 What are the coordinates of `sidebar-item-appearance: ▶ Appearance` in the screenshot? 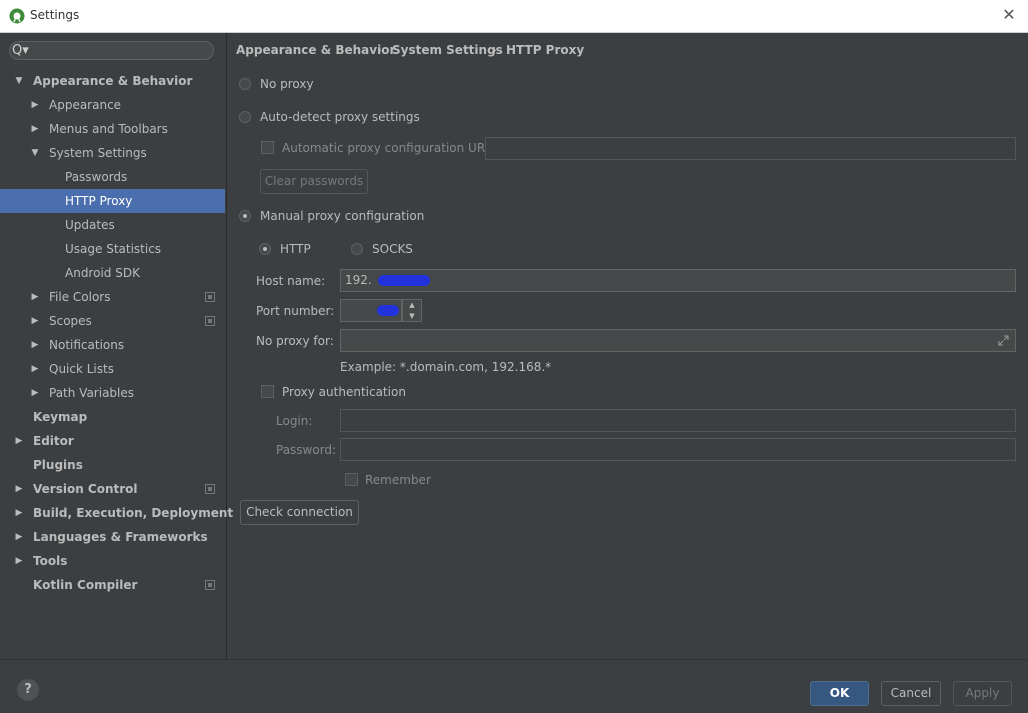 It's located at (112, 105).